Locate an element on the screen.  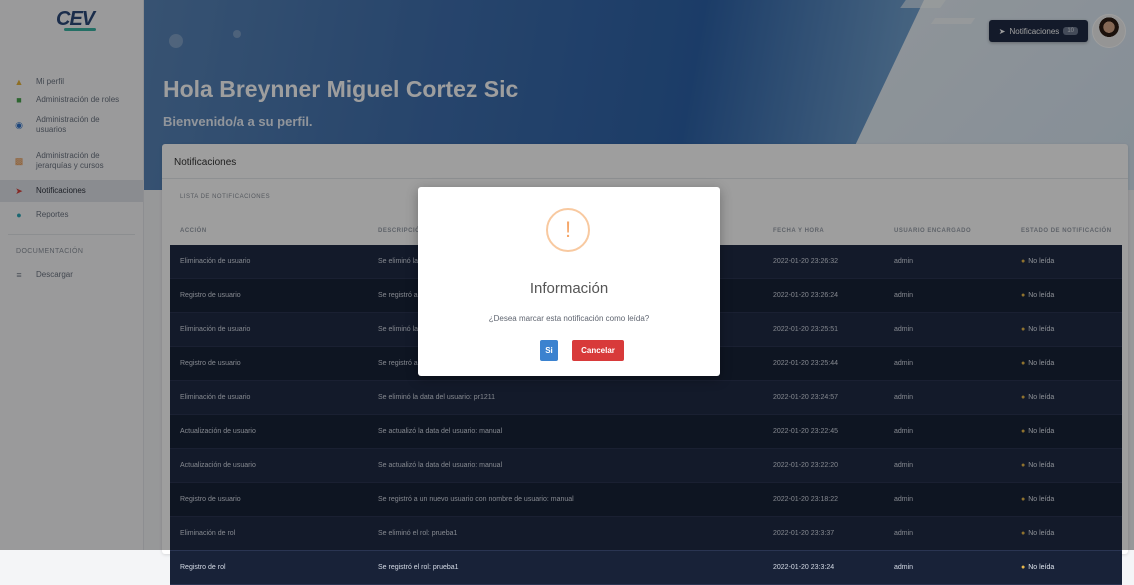
warning-icon: ! is located at coordinates (568, 230).